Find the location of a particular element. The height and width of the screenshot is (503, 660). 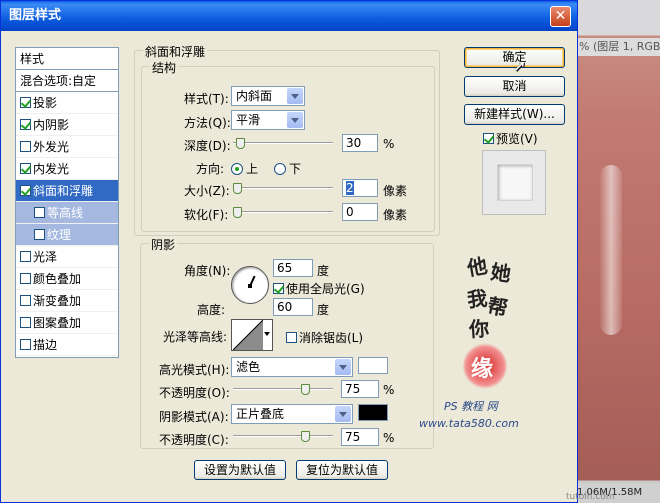

style-item-4: 斜面和浮雕 is located at coordinates (67, 191).